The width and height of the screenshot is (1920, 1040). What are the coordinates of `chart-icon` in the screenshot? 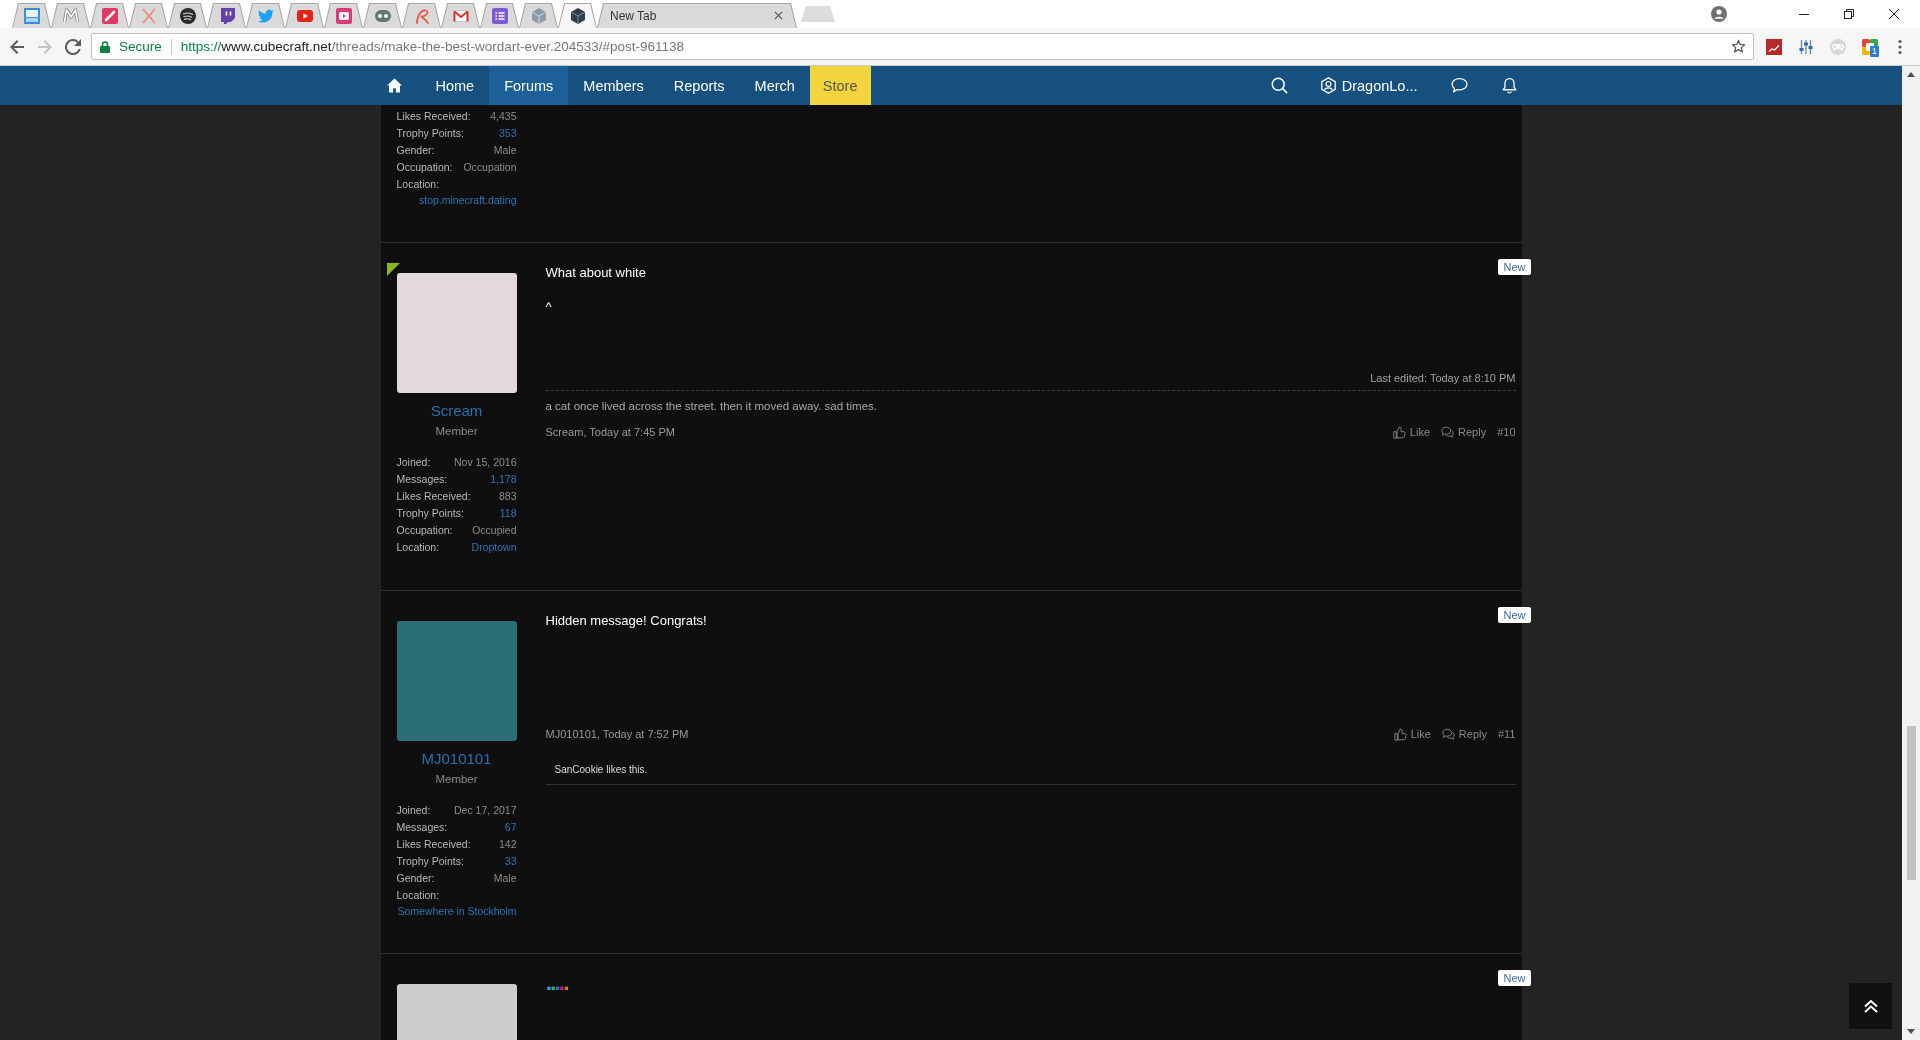 It's located at (1774, 46).